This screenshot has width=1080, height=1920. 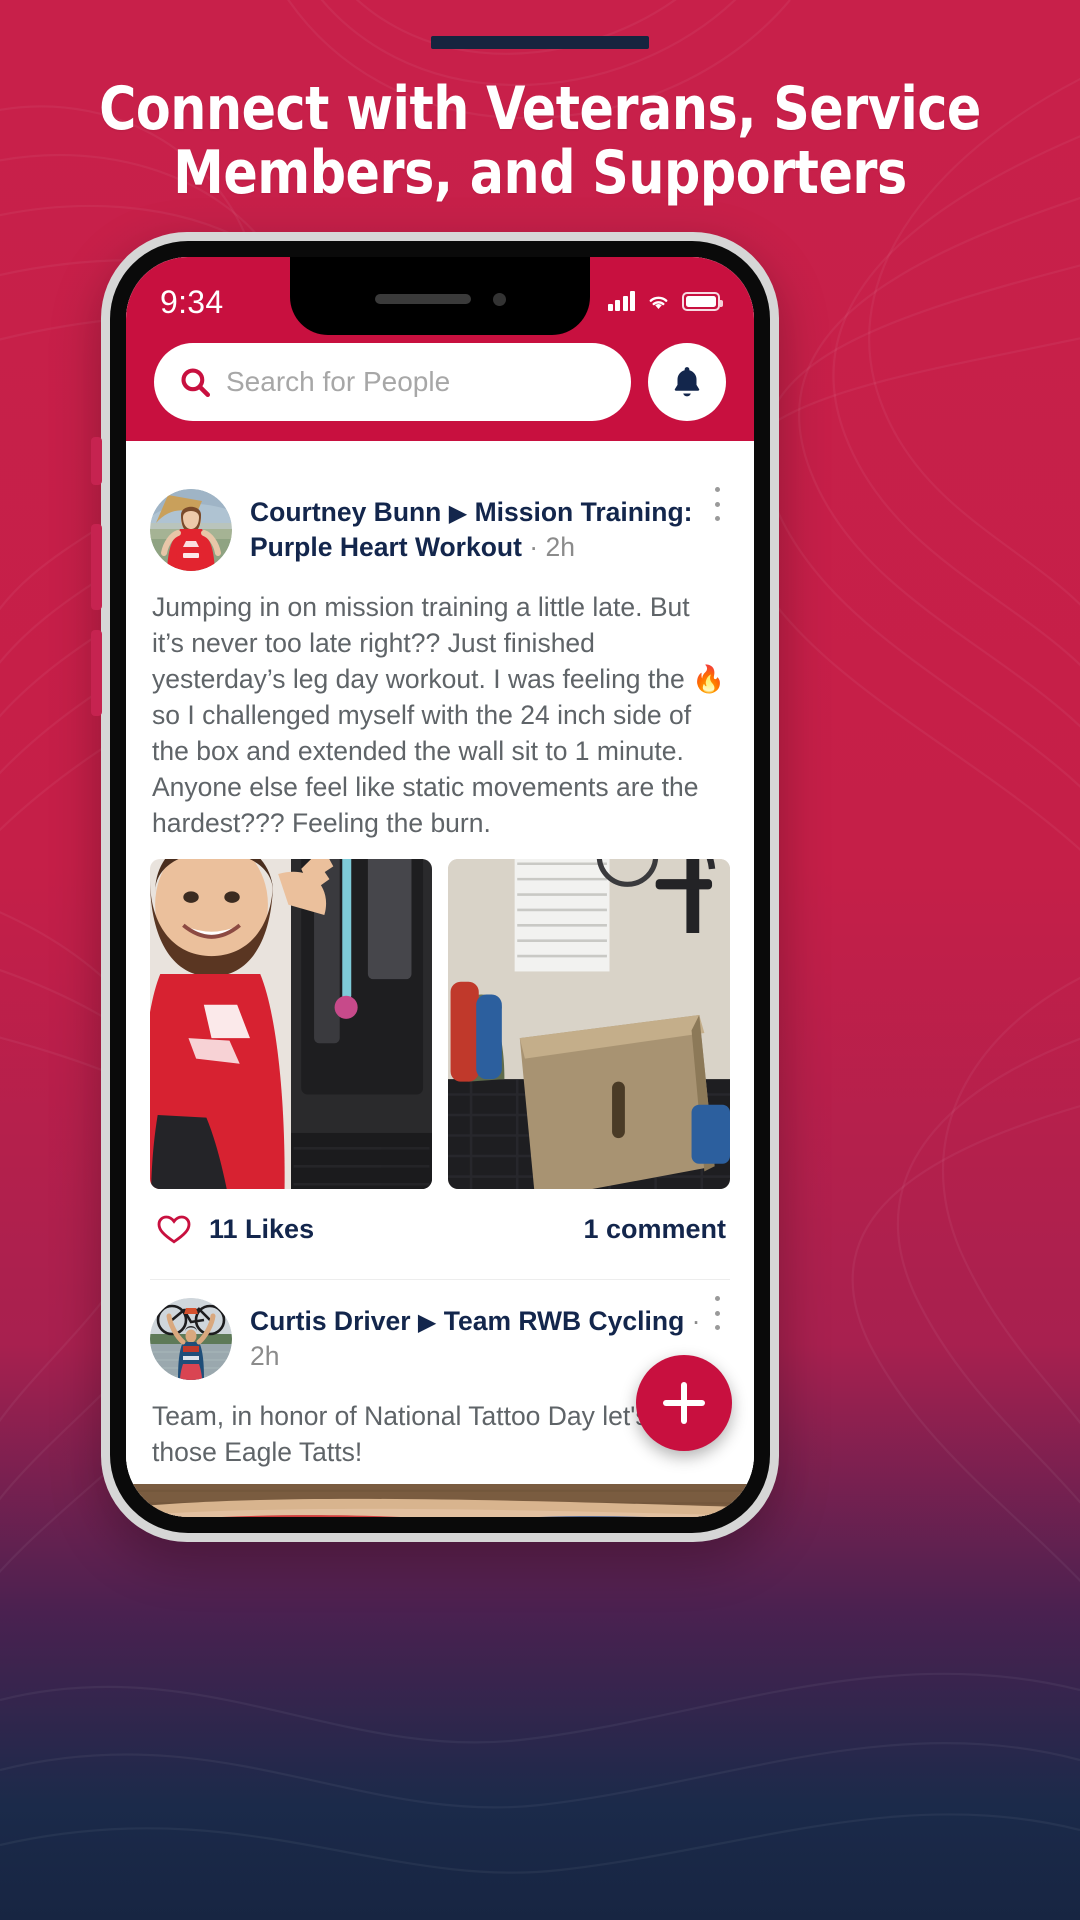 I want to click on phone-notch, so click(x=440, y=296).